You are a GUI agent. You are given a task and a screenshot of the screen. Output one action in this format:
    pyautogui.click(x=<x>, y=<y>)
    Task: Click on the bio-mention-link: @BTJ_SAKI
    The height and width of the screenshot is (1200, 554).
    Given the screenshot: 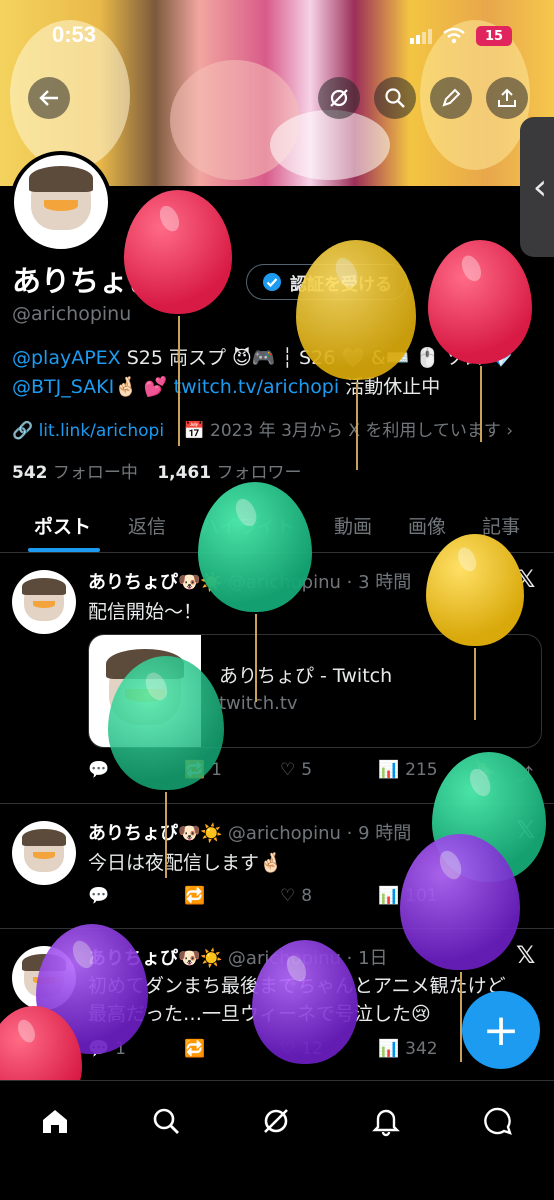 What is the action you would take?
    pyautogui.click(x=63, y=387)
    